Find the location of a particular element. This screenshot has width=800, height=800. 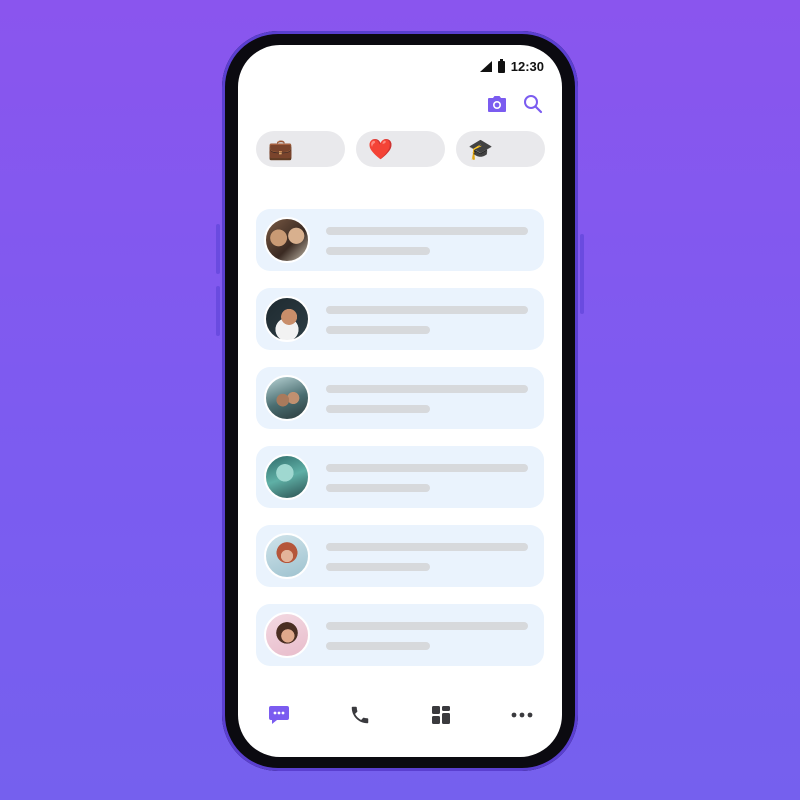

camera-icon is located at coordinates (497, 104).